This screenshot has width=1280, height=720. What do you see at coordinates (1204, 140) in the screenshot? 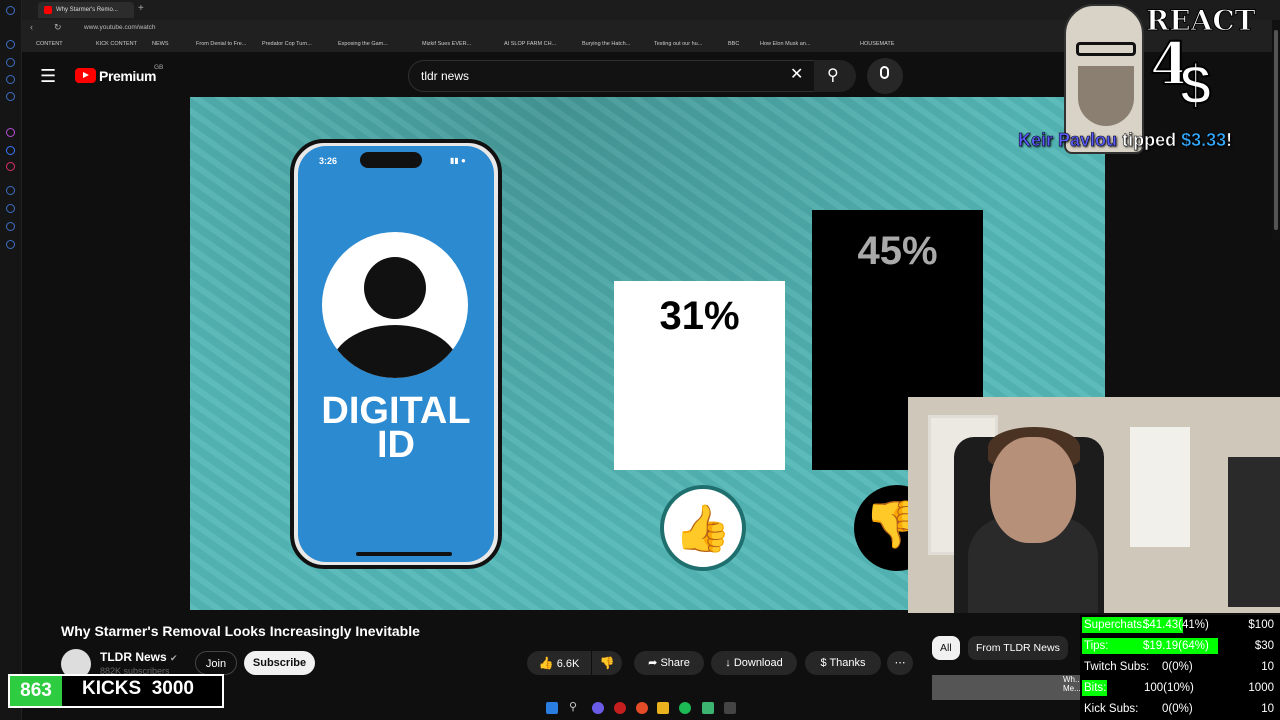
I see `tip-amount: $3.33` at bounding box center [1204, 140].